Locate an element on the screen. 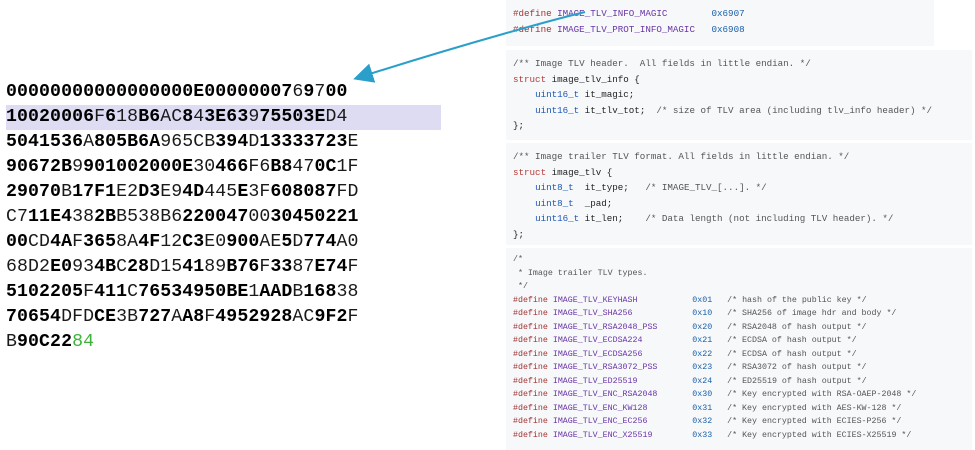 The height and width of the screenshot is (450, 975). hex-segment: 3B is located at coordinates (127, 317).